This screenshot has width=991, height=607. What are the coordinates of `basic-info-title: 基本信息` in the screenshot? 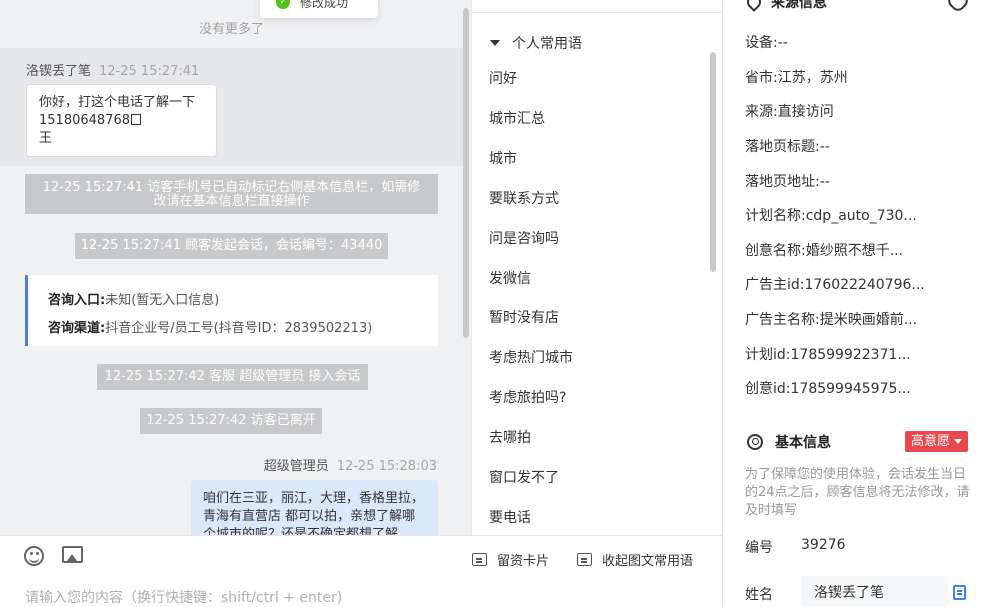 It's located at (789, 442).